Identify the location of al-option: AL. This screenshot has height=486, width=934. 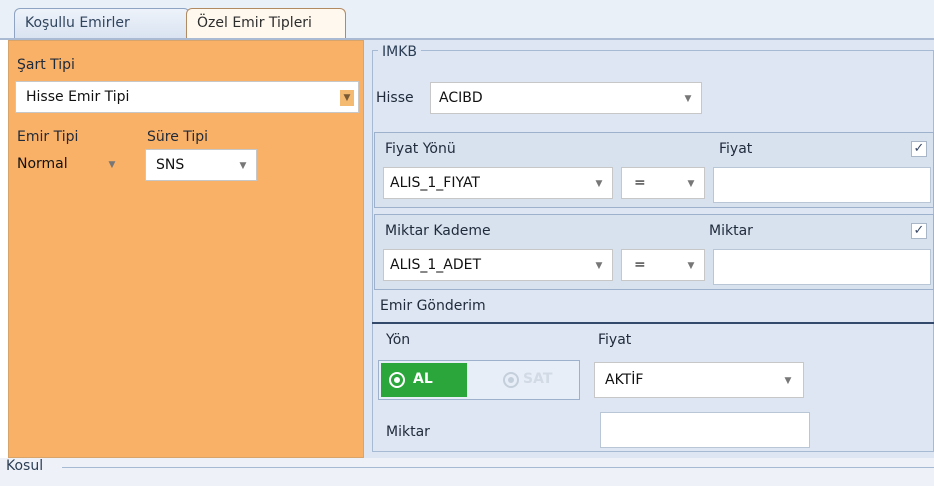
(424, 380).